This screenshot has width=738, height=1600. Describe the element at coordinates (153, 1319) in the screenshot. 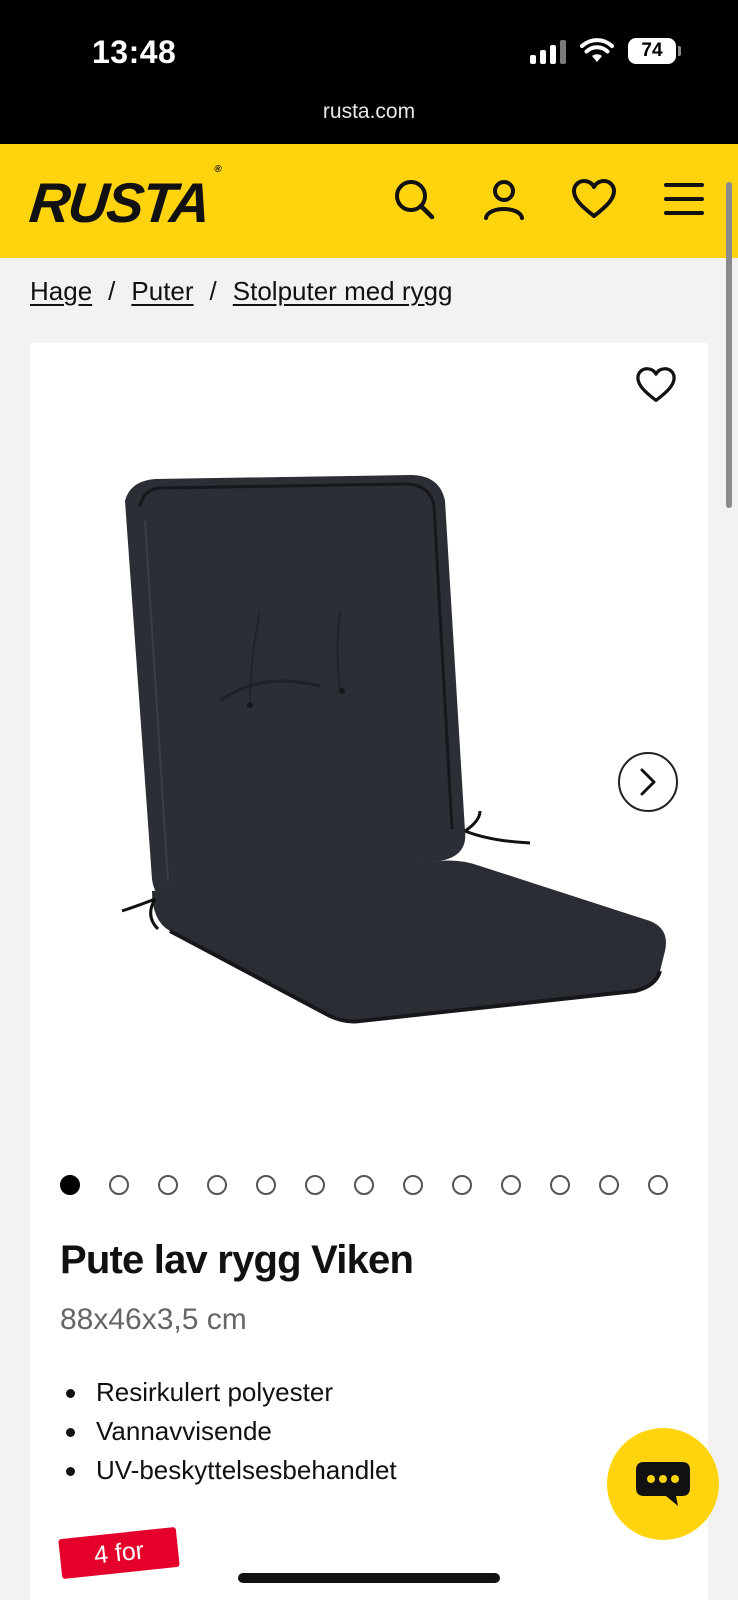

I see `product-dimensions: 88x46x3,5 cm` at that location.